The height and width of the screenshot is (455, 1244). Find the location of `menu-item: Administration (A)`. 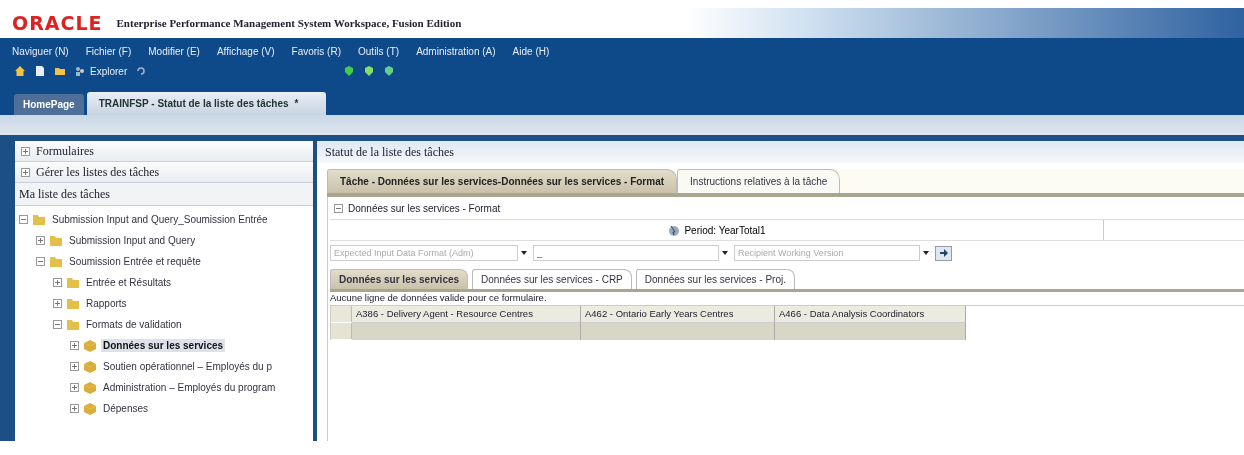

menu-item: Administration (A) is located at coordinates (456, 51).